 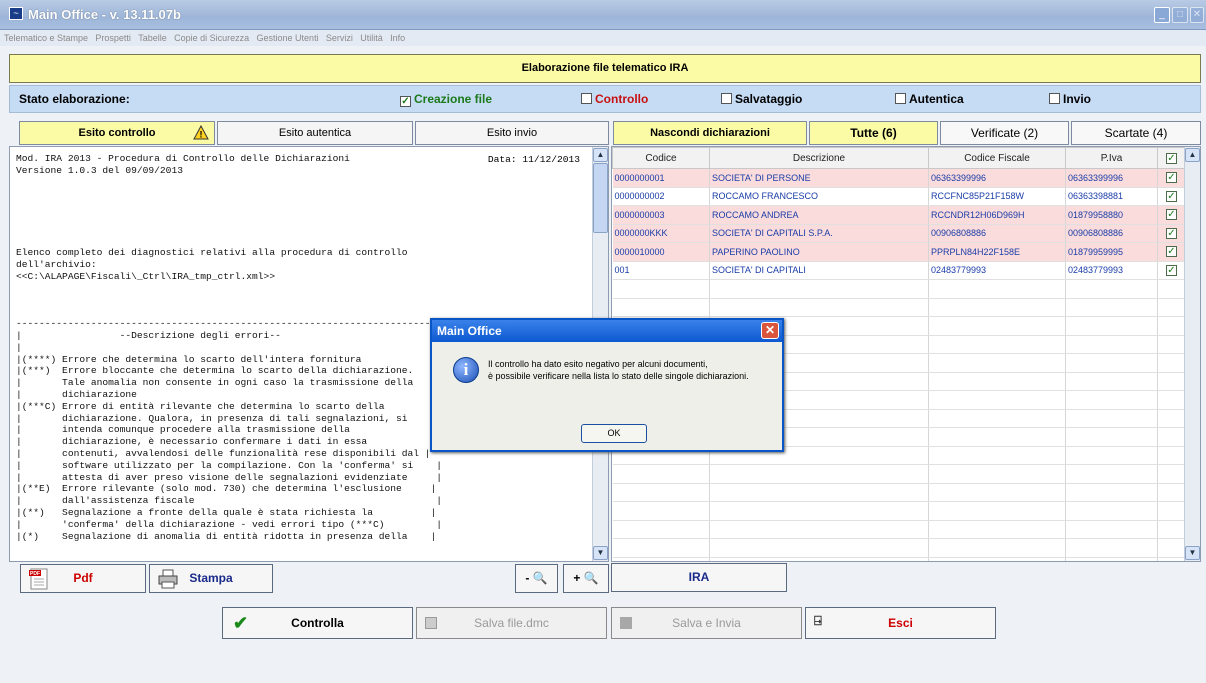 What do you see at coordinates (819, 178) in the screenshot?
I see `cell-descrizione: SOCIETA' DI PERSONE` at bounding box center [819, 178].